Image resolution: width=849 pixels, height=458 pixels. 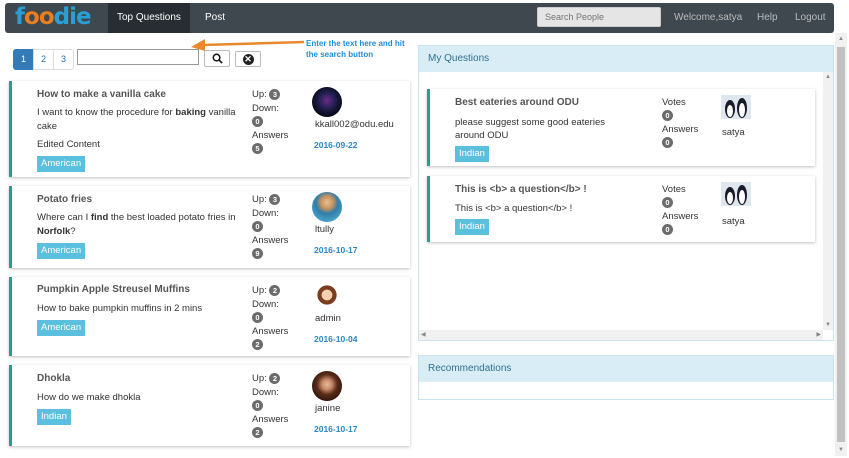 I want to click on edited-label: Edited Content, so click(x=68, y=144).